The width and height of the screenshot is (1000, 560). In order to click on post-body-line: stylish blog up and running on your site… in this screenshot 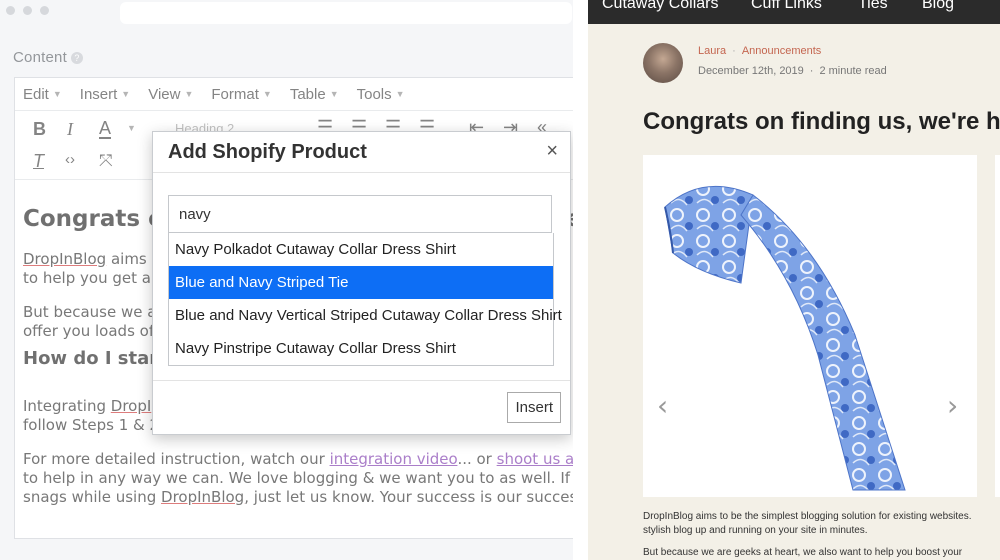, I will do `click(755, 530)`.